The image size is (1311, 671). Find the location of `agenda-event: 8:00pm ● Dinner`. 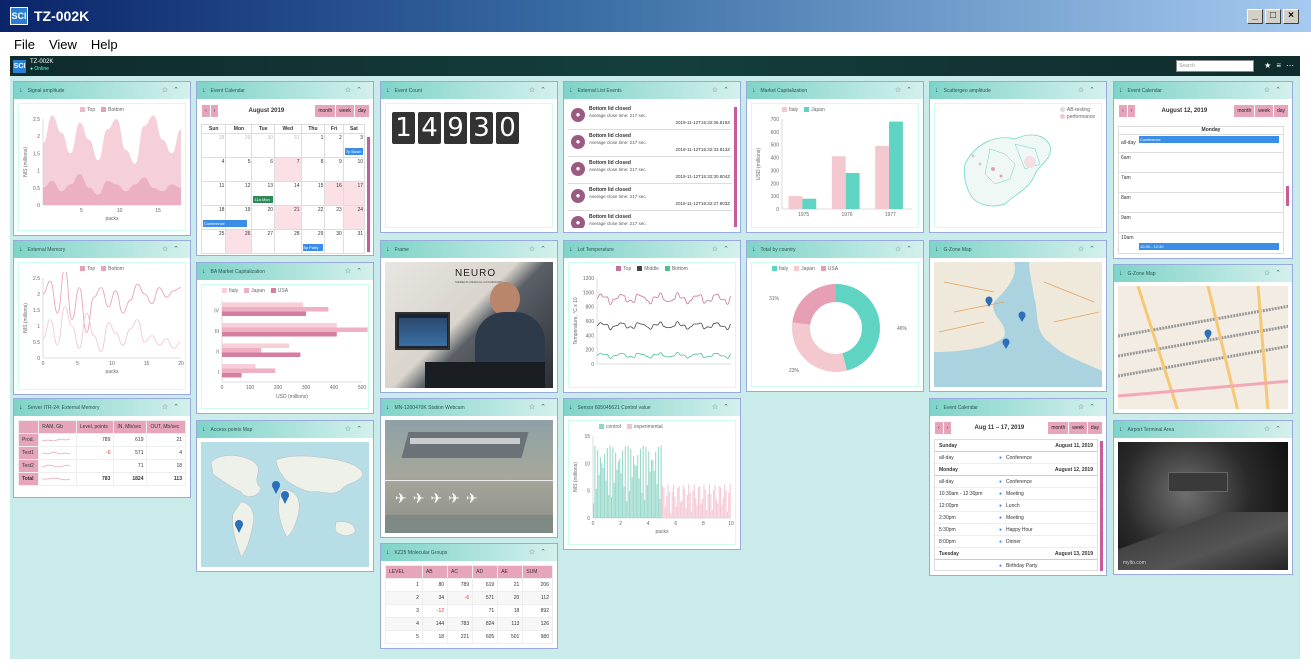

agenda-event: 8:00pm ● Dinner is located at coordinates (1016, 542).